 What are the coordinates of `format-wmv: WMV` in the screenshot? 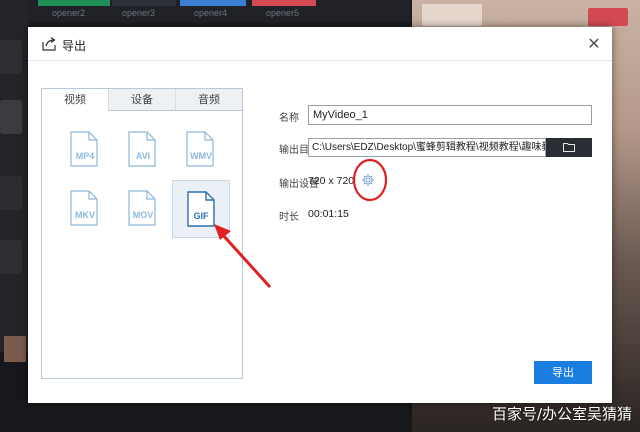 It's located at (201, 150).